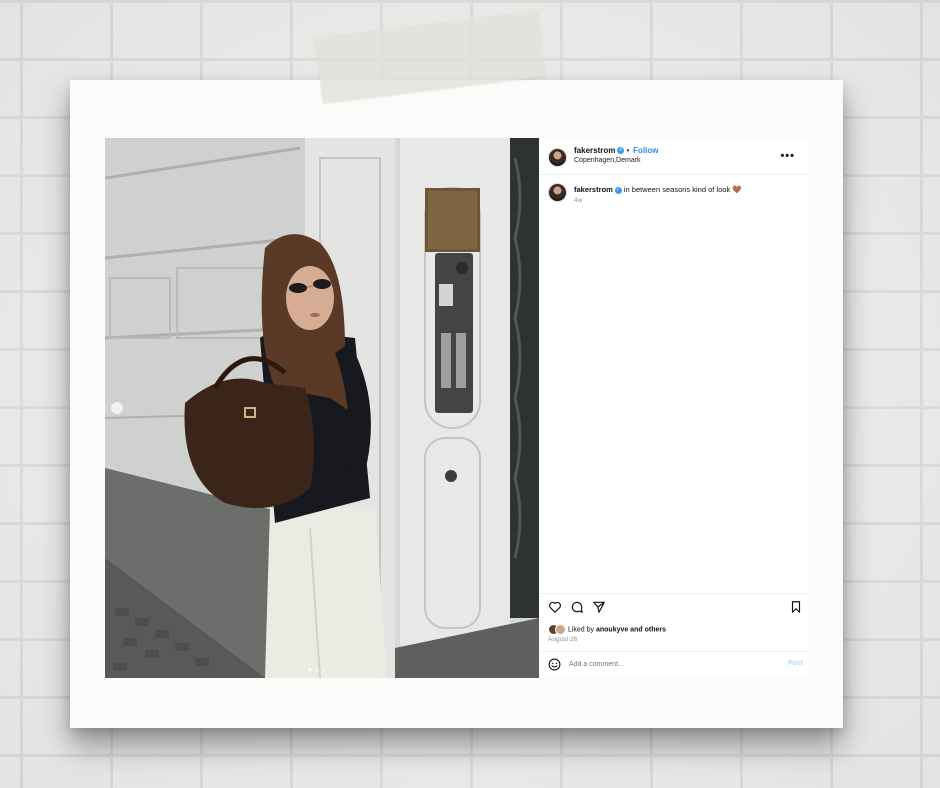 This screenshot has height=788, width=940. What do you see at coordinates (675, 608) in the screenshot?
I see `action-bar` at bounding box center [675, 608].